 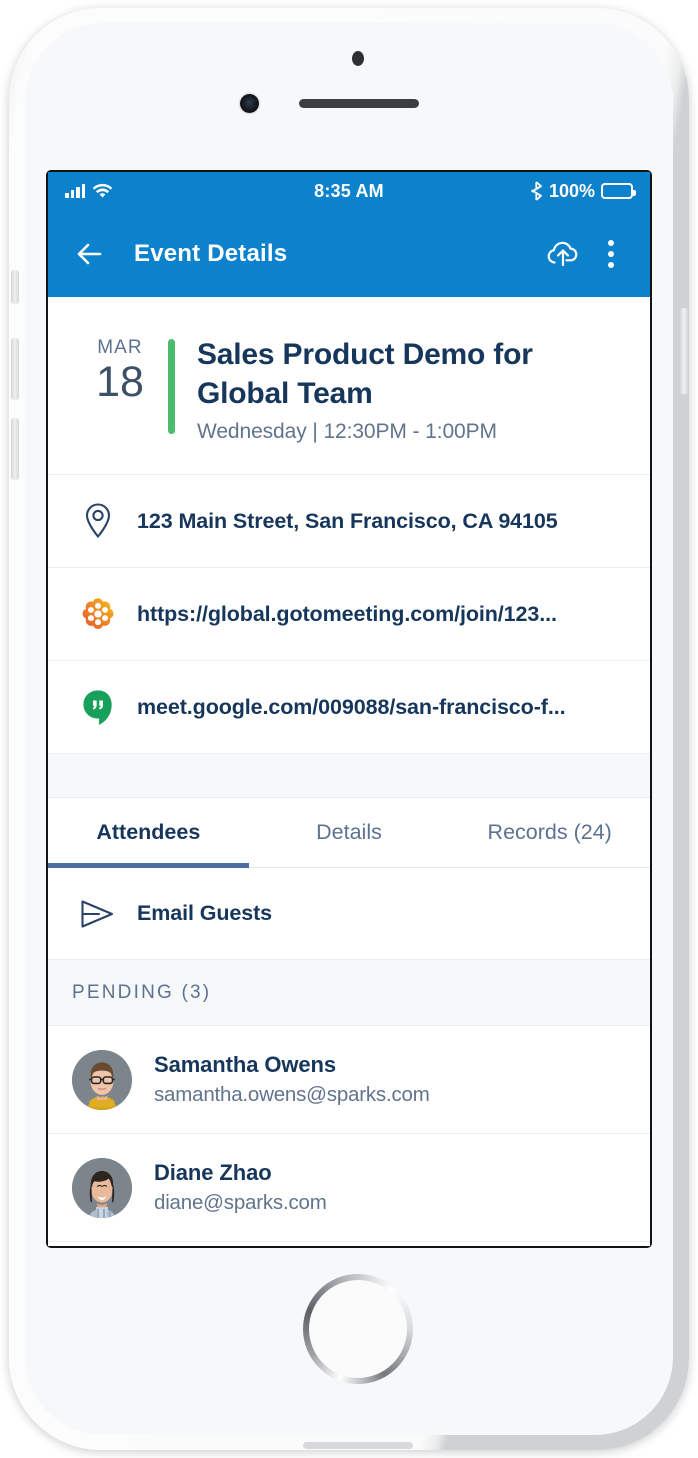 I want to click on tab-details: Details, so click(x=349, y=832).